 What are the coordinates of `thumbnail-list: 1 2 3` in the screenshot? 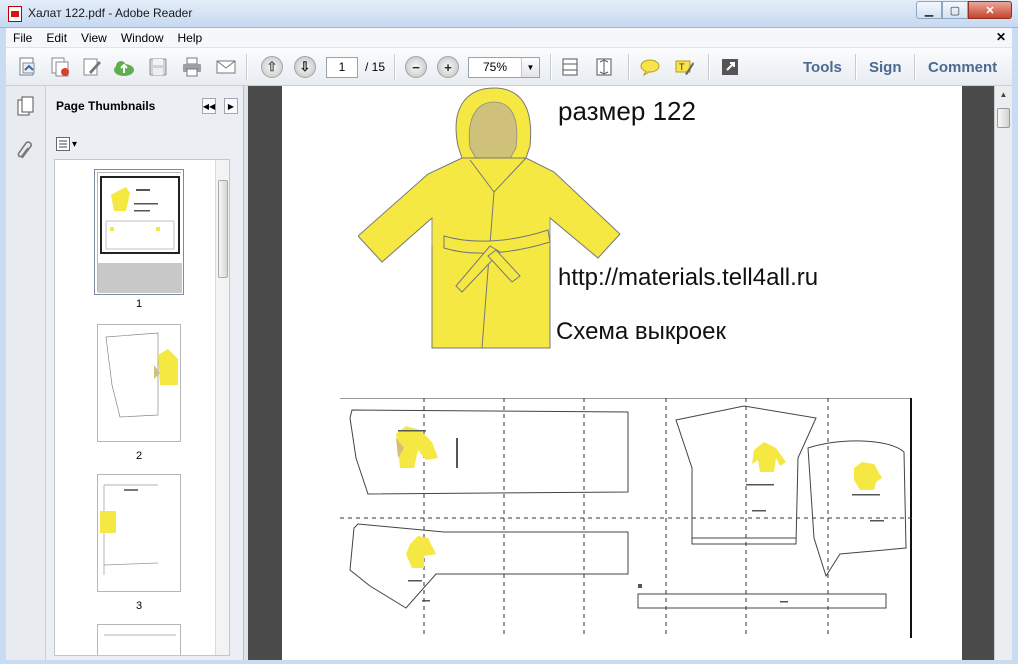 It's located at (142, 407).